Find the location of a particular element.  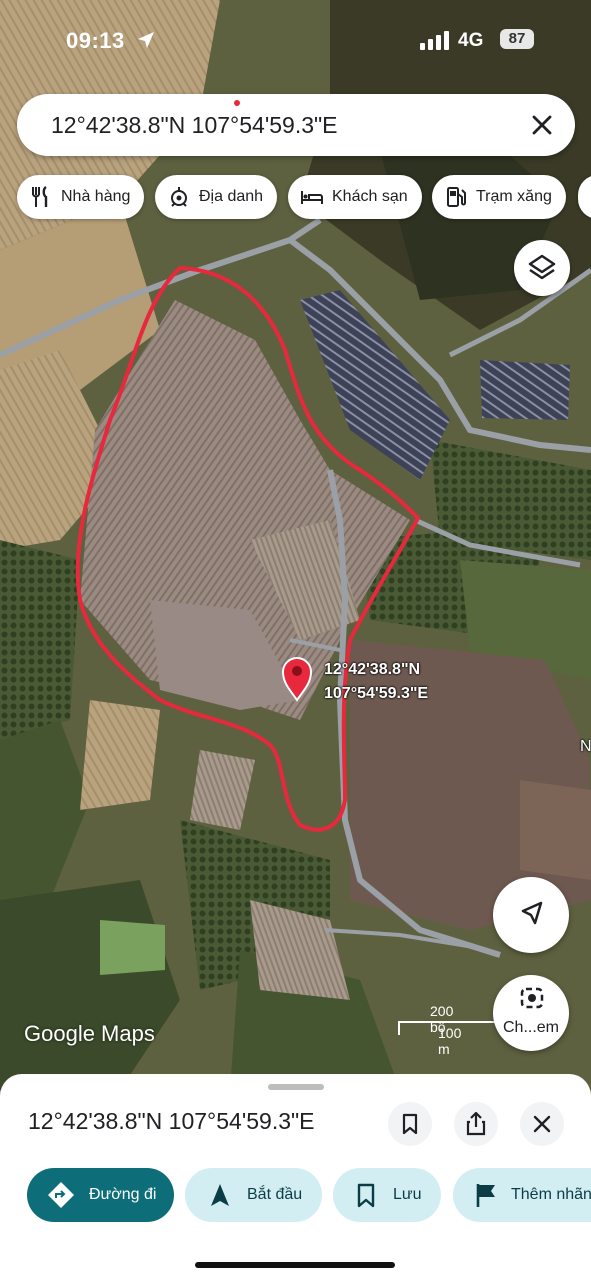

pin-label-longitude: 107°54'59.3"E is located at coordinates (376, 693).